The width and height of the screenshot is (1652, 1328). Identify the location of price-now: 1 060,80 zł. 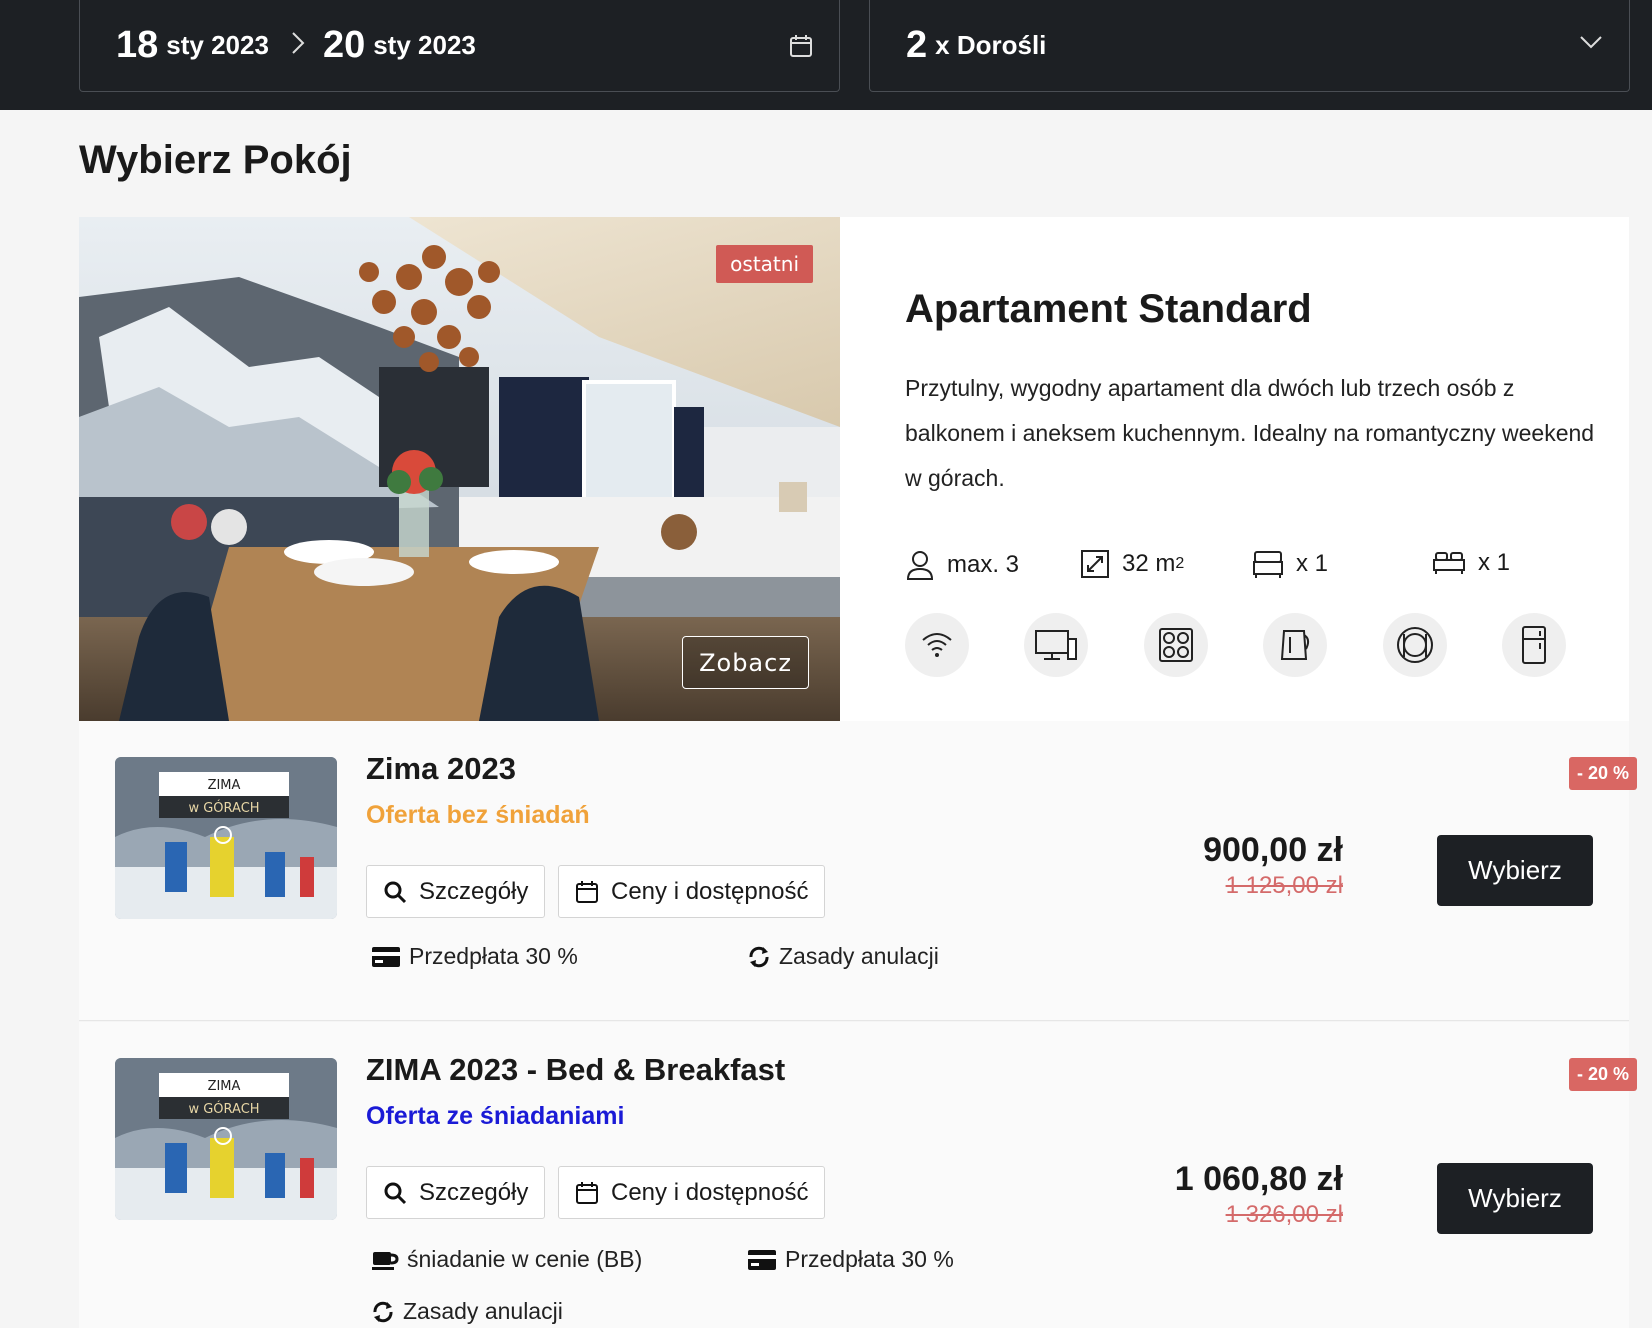
(1258, 1179).